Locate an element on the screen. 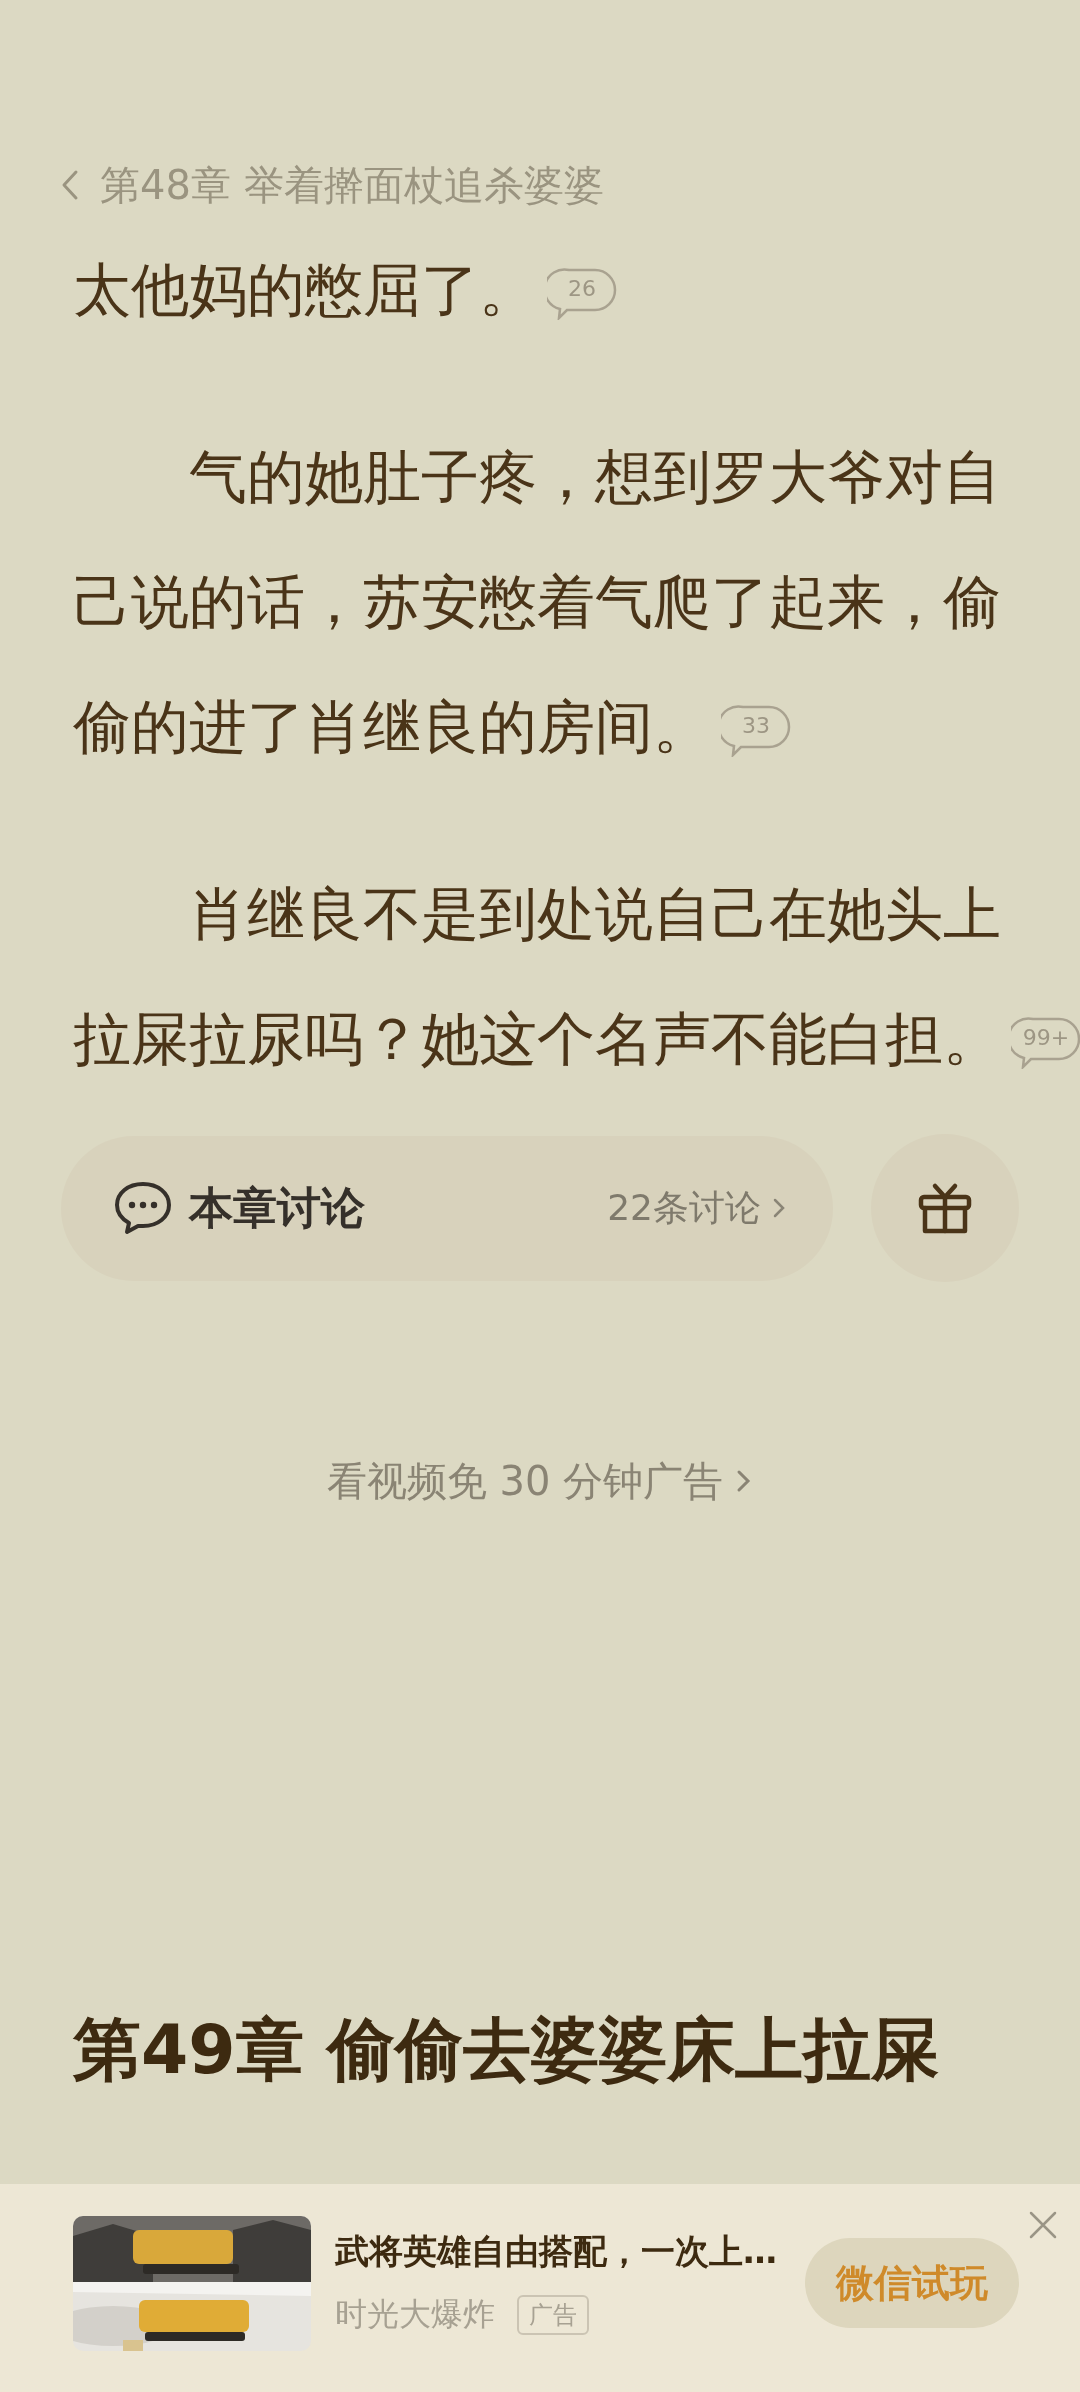 This screenshot has height=2392, width=1080. discussion-count: 22条讨论 is located at coordinates (684, 1207).